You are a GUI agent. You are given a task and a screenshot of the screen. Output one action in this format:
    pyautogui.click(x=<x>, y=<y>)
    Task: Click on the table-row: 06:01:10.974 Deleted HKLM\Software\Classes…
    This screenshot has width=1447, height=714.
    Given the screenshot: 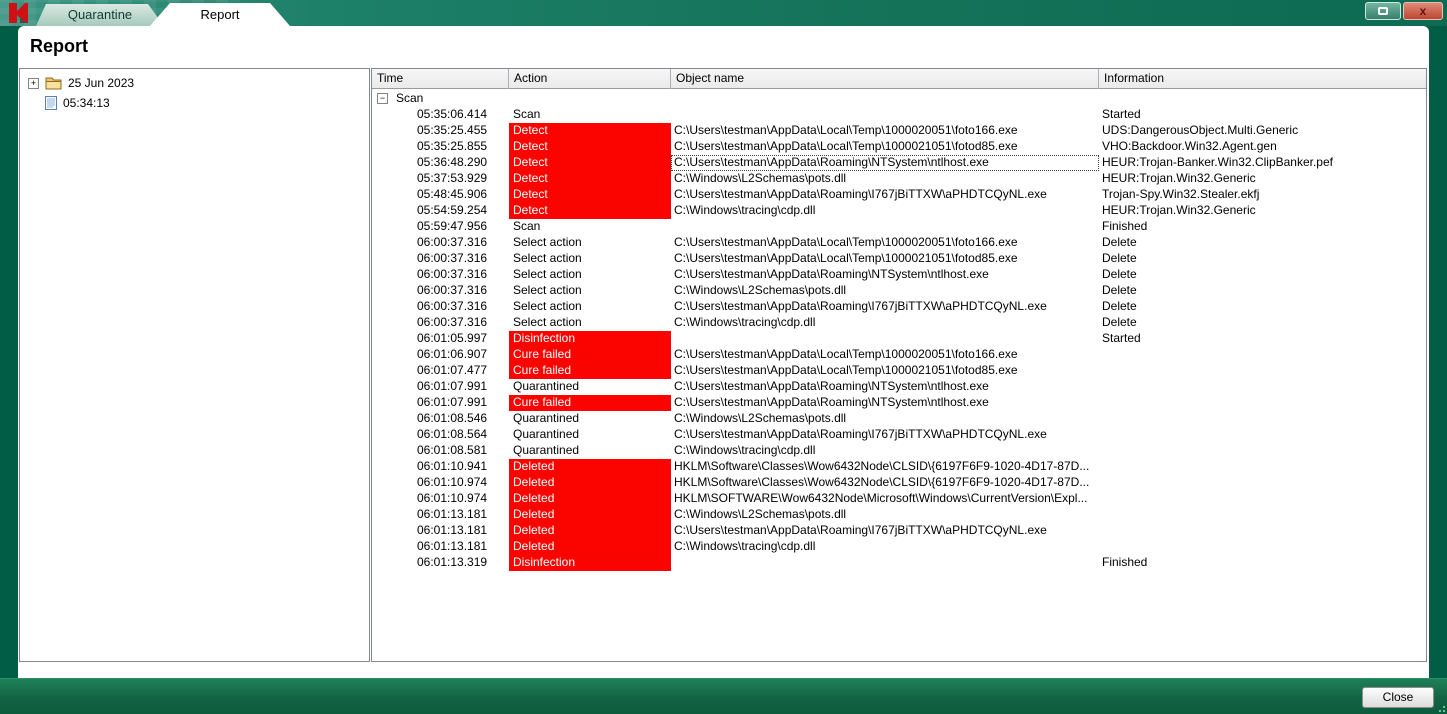 What is the action you would take?
    pyautogui.click(x=899, y=483)
    